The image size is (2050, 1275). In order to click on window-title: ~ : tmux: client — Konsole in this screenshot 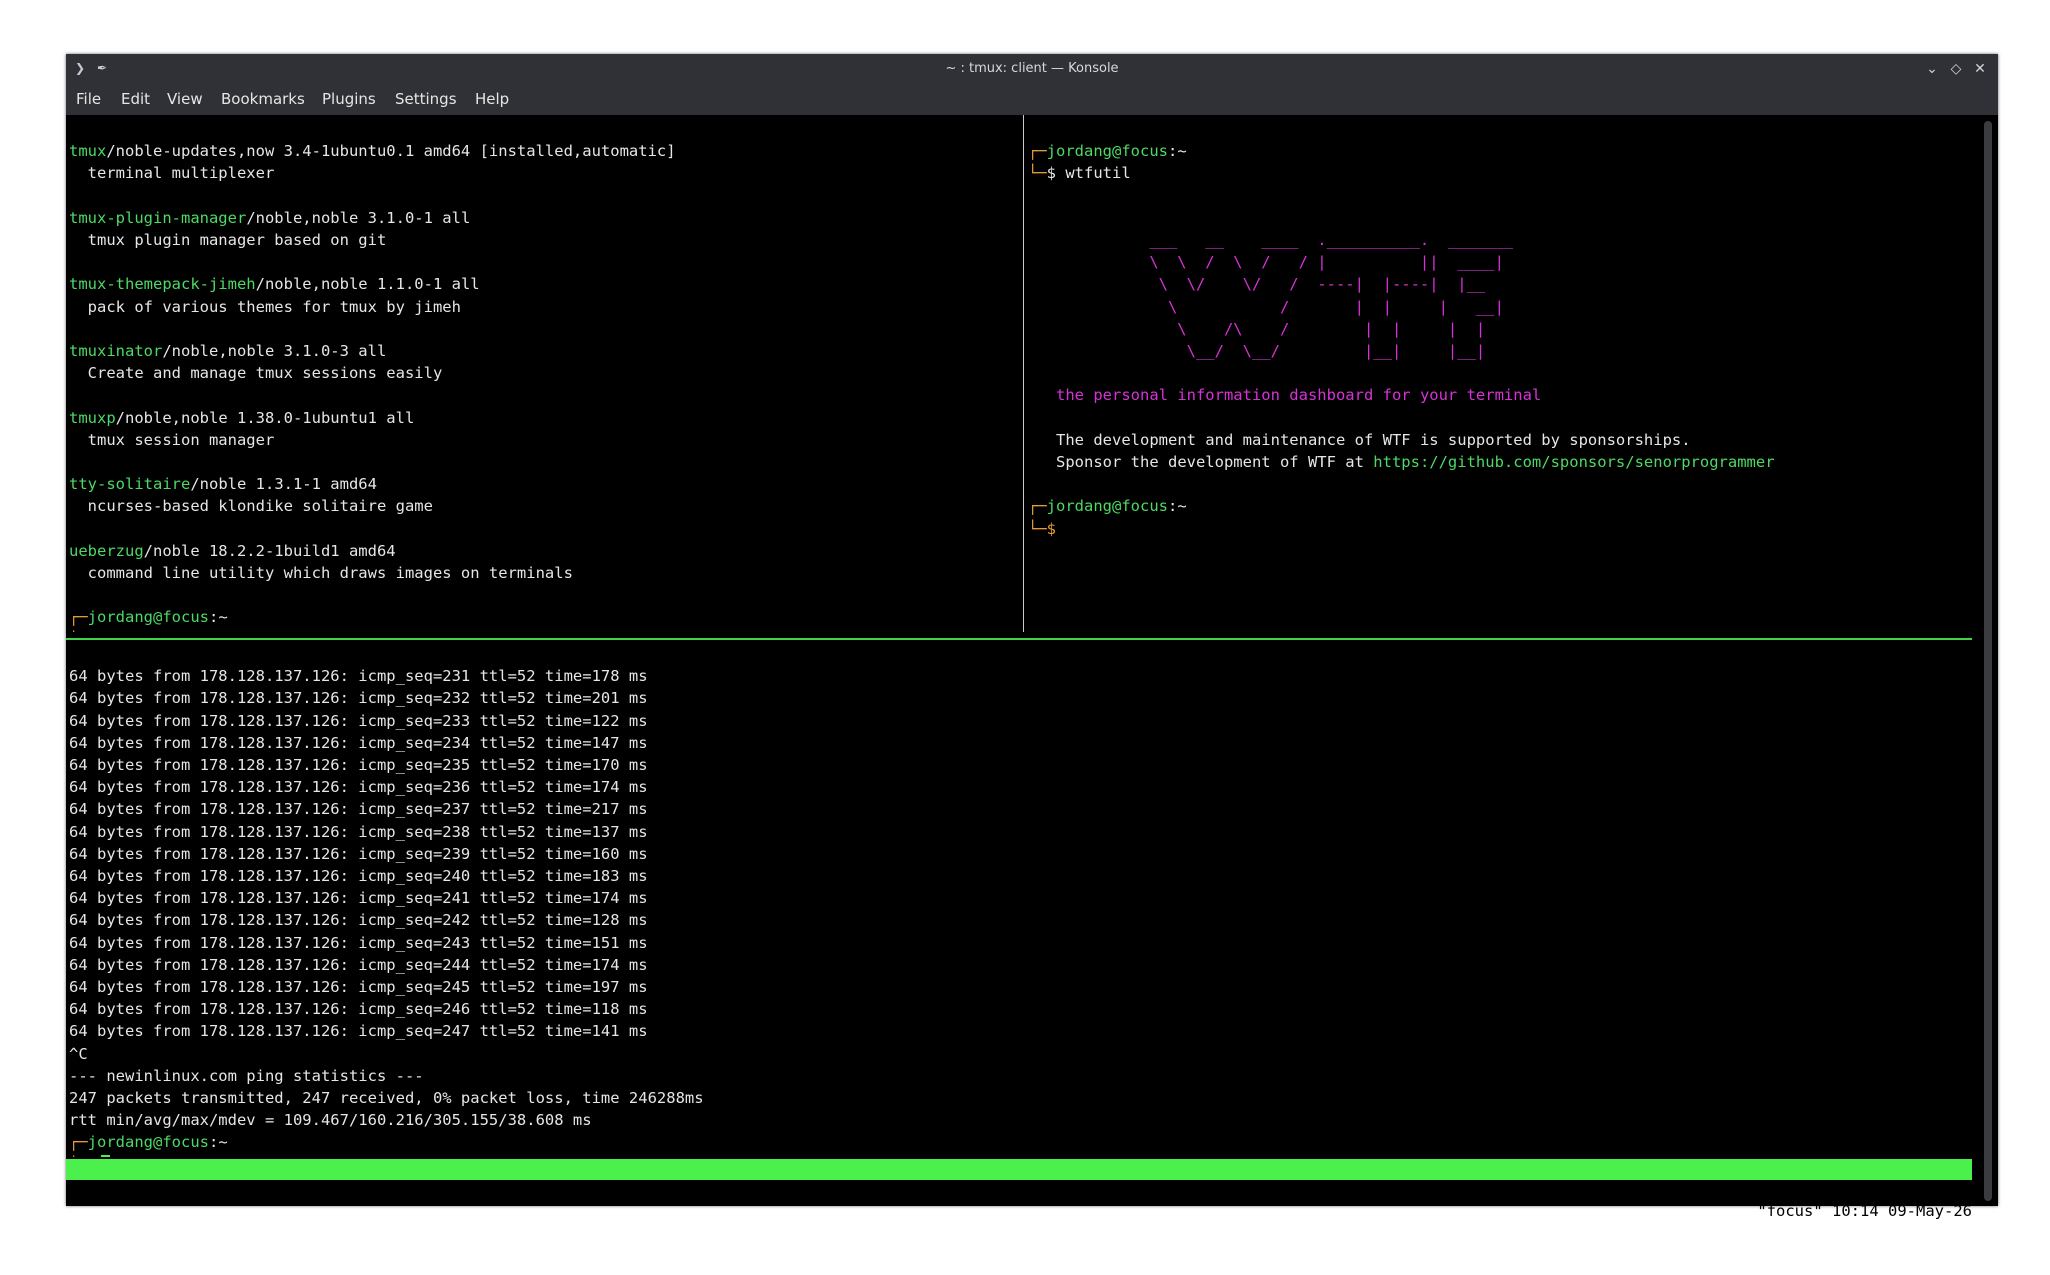, I will do `click(1032, 68)`.